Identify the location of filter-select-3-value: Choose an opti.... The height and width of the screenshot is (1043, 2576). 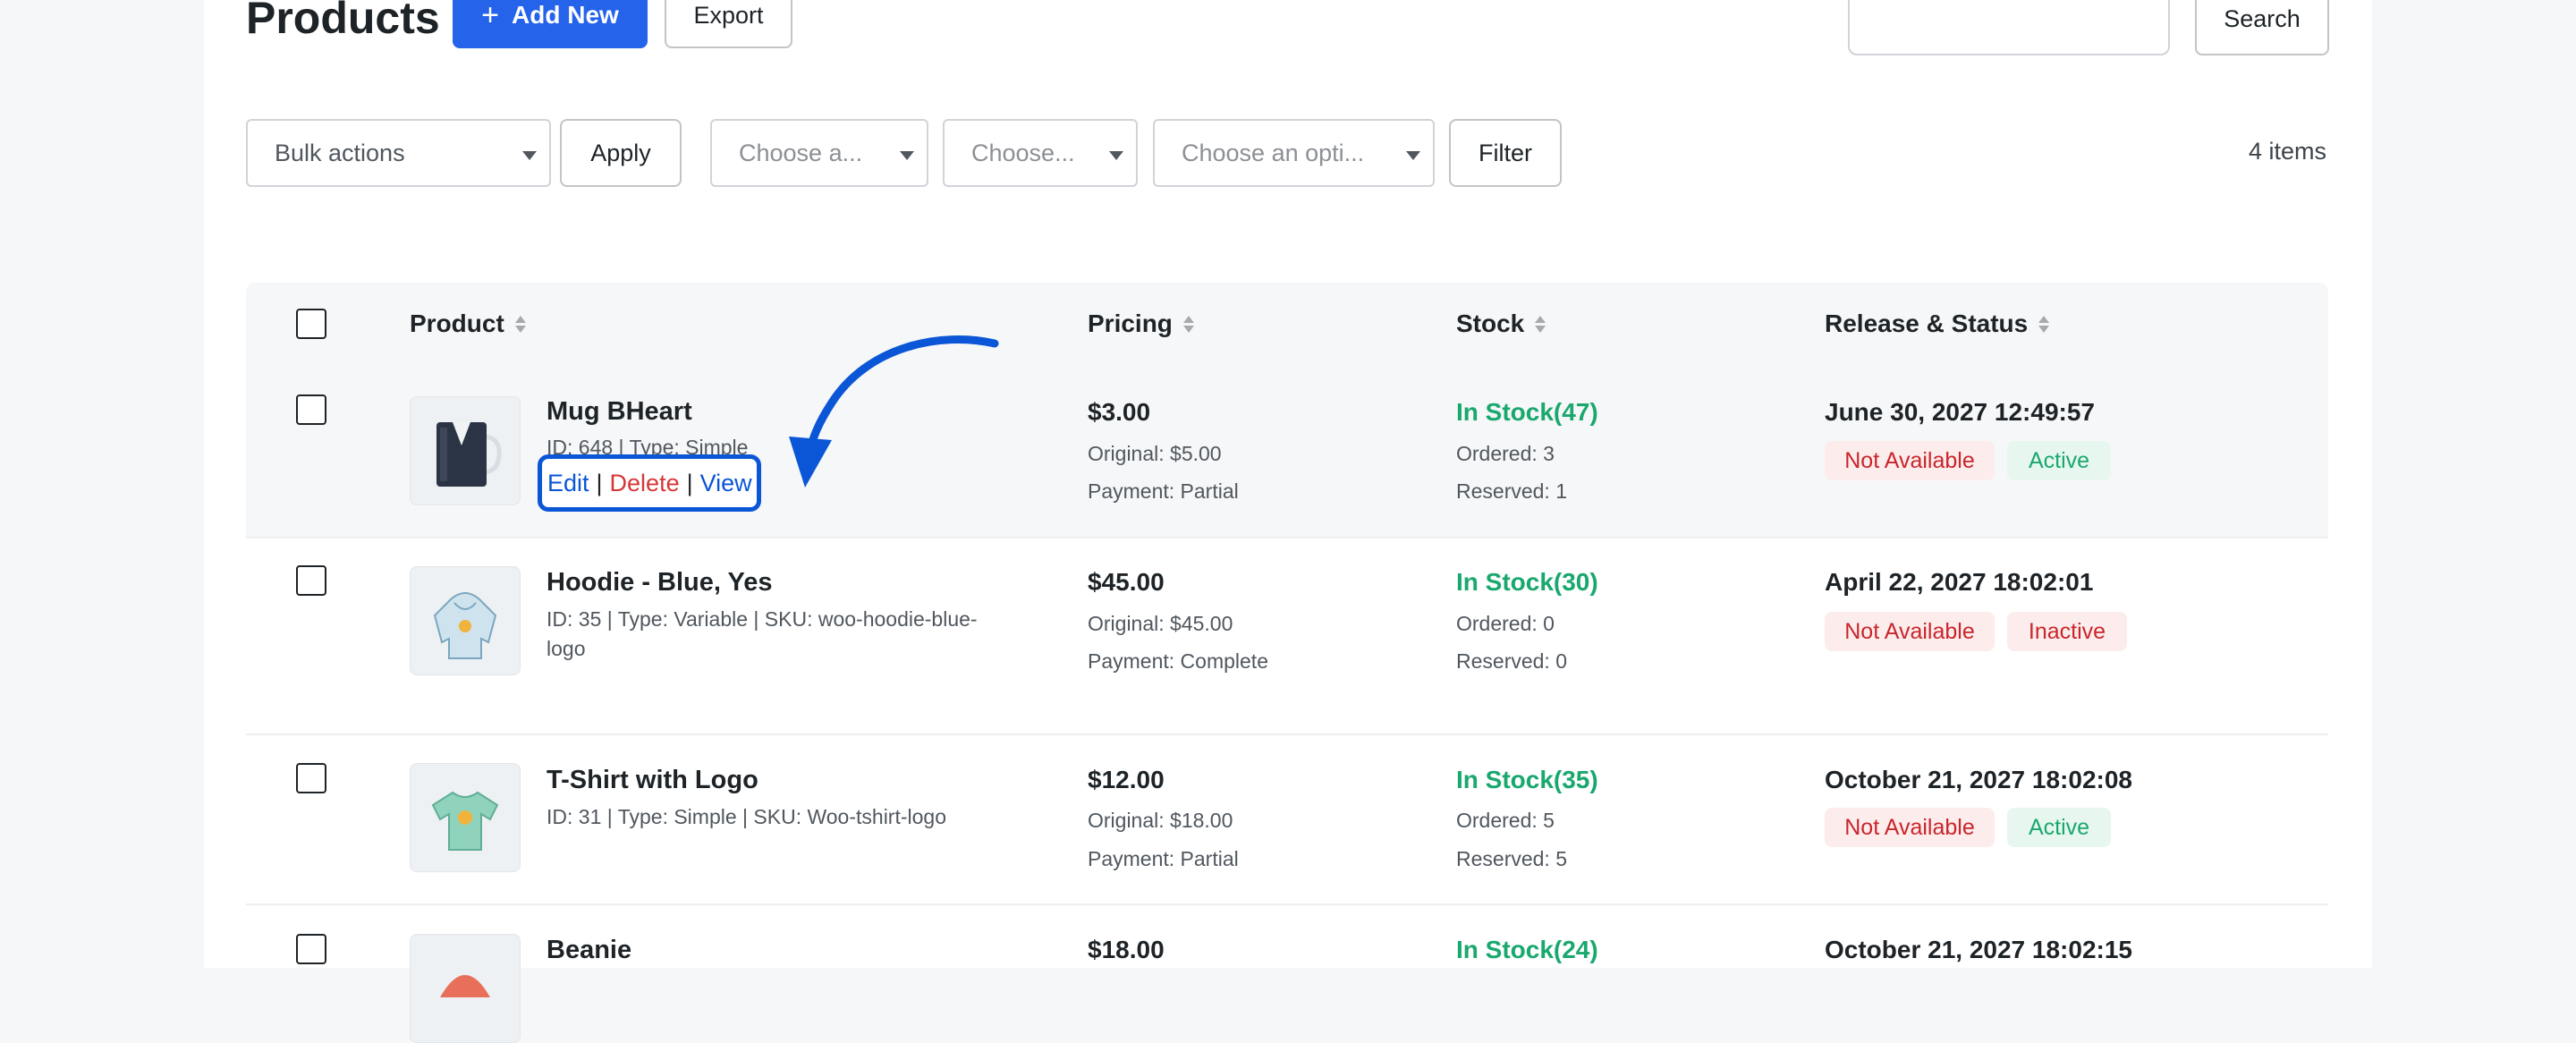
(1273, 152).